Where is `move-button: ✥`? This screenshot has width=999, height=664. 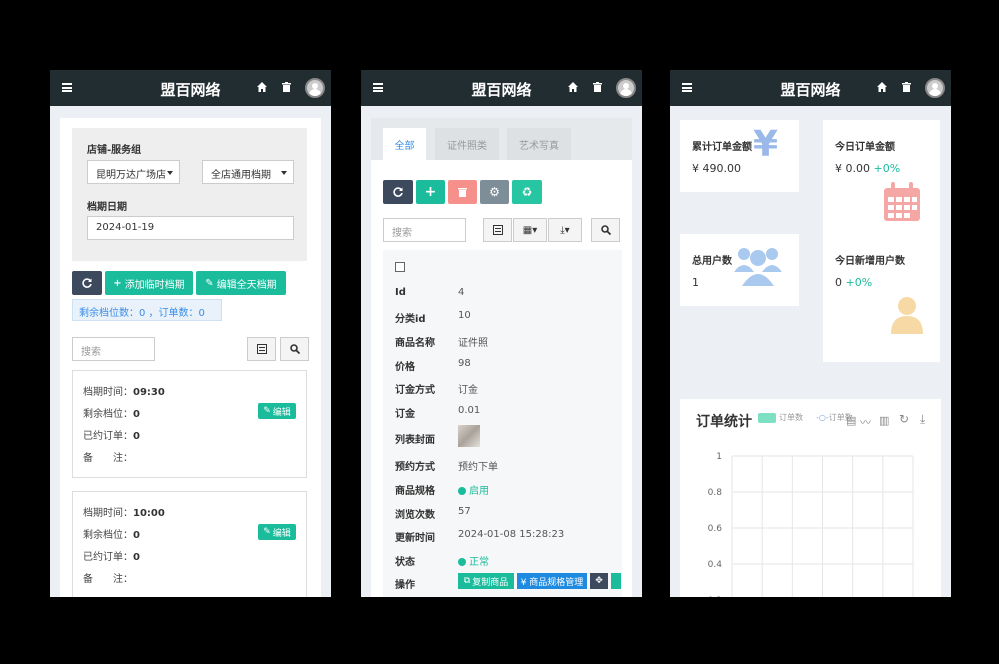
move-button: ✥ is located at coordinates (599, 581).